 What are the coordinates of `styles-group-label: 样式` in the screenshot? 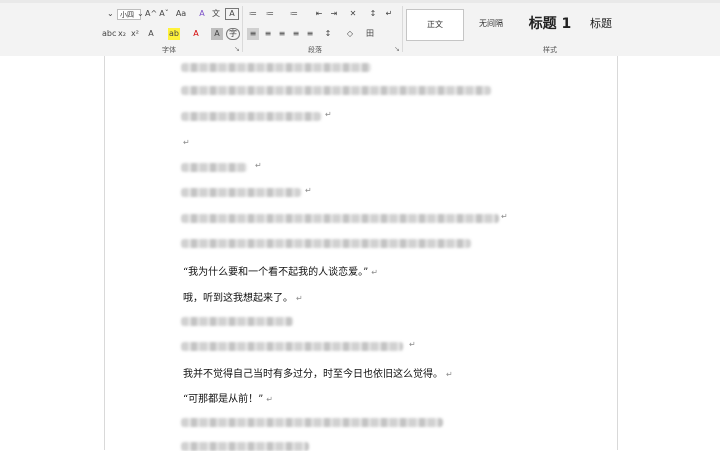 It's located at (550, 50).